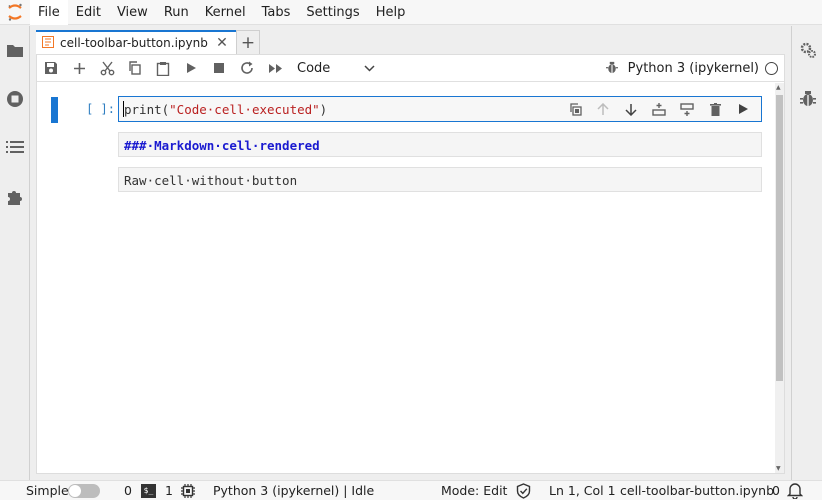 This screenshot has height=500, width=822. Describe the element at coordinates (743, 109) in the screenshot. I see `run-cell-play-icon` at that location.